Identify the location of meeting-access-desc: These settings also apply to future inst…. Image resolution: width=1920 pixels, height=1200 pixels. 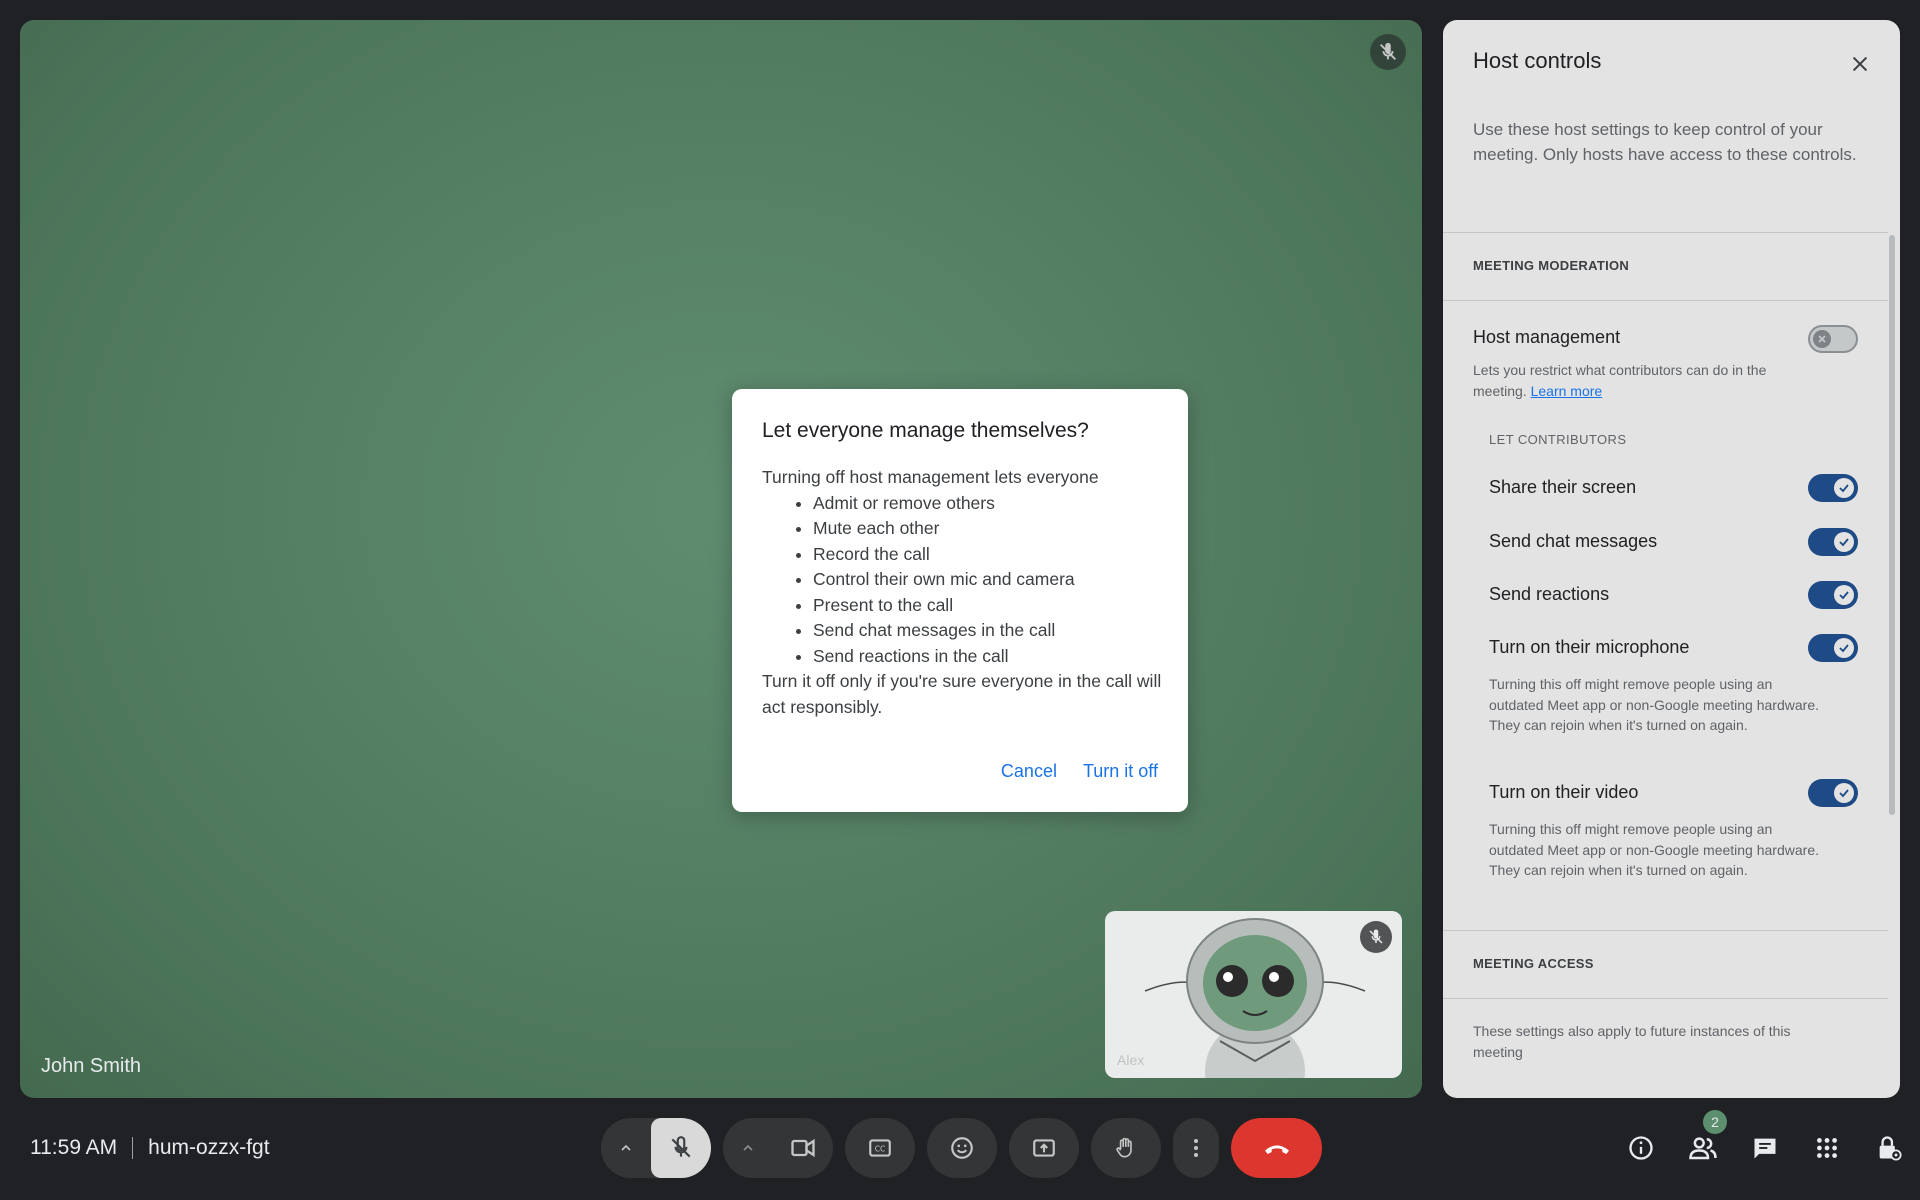
(1632, 1041).